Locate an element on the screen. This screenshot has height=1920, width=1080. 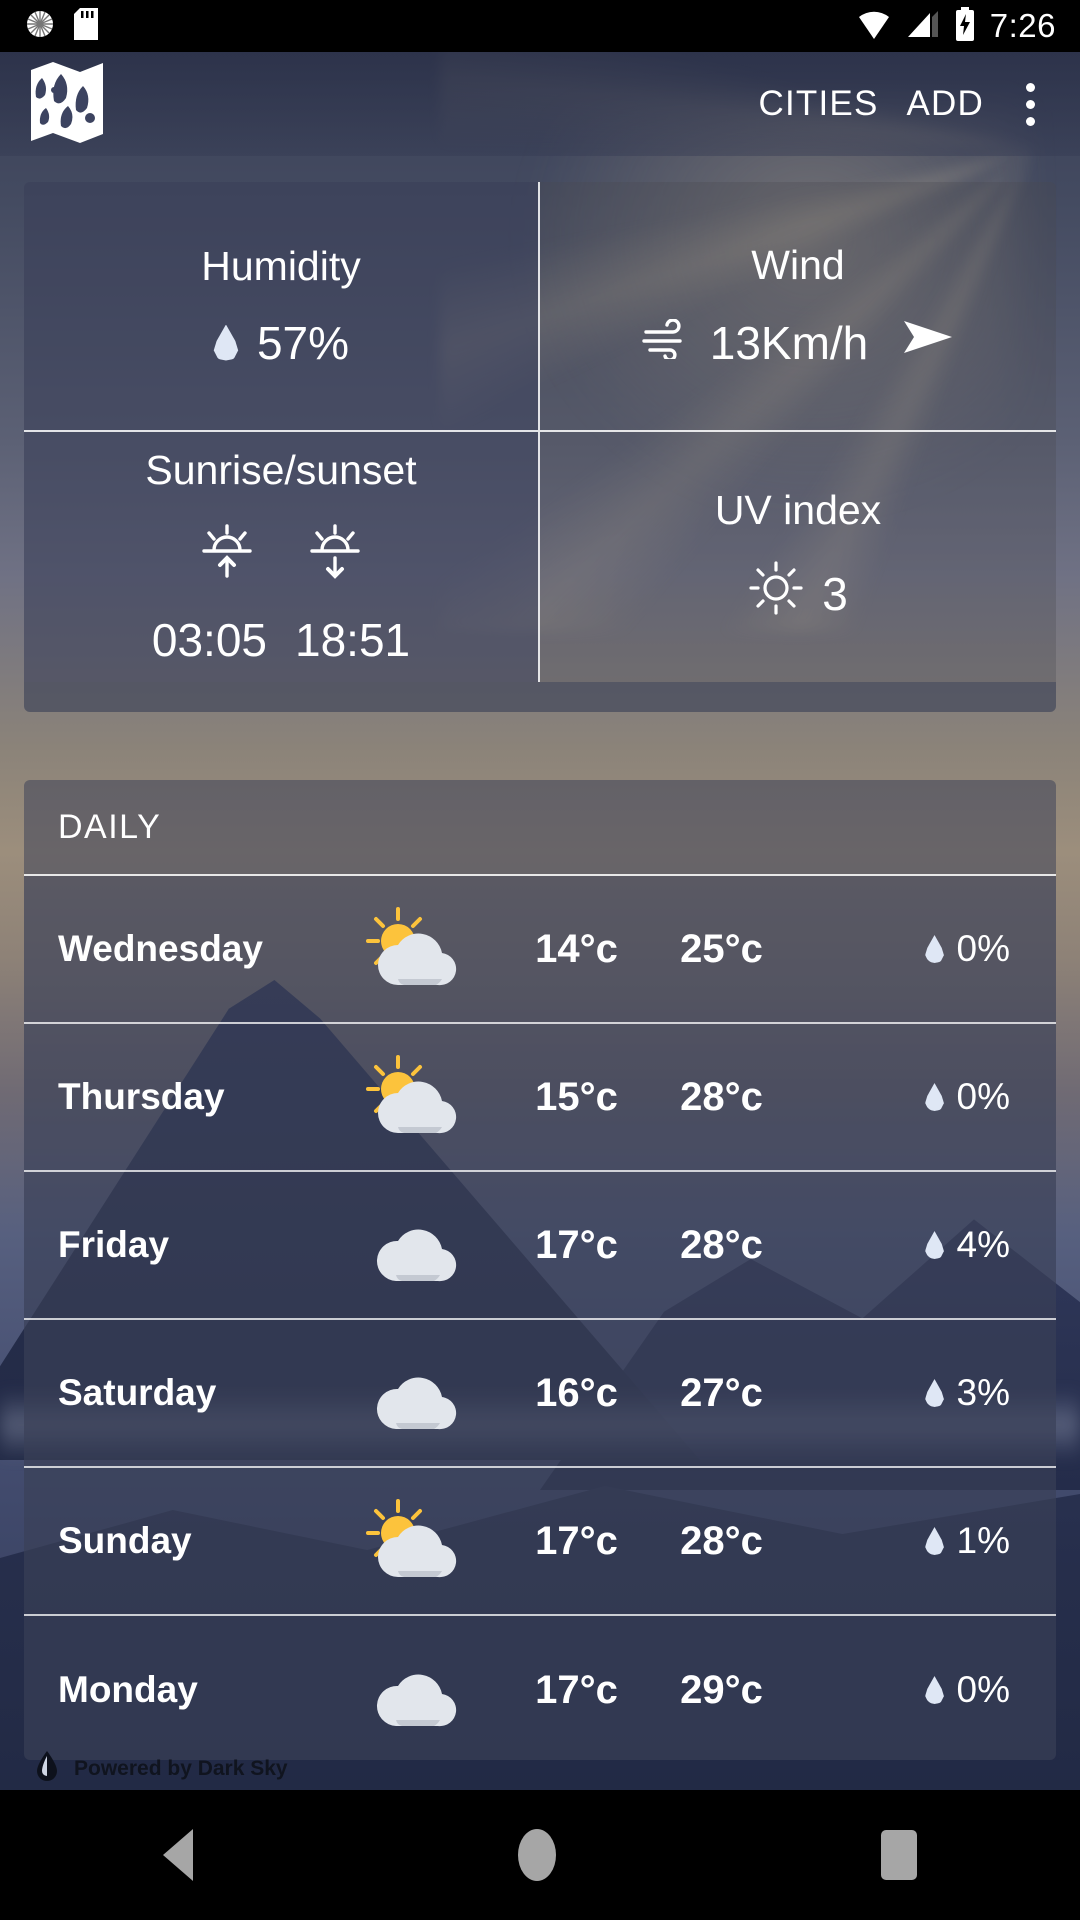
sun-times-row: 03:05 18:51 is located at coordinates (281, 640).